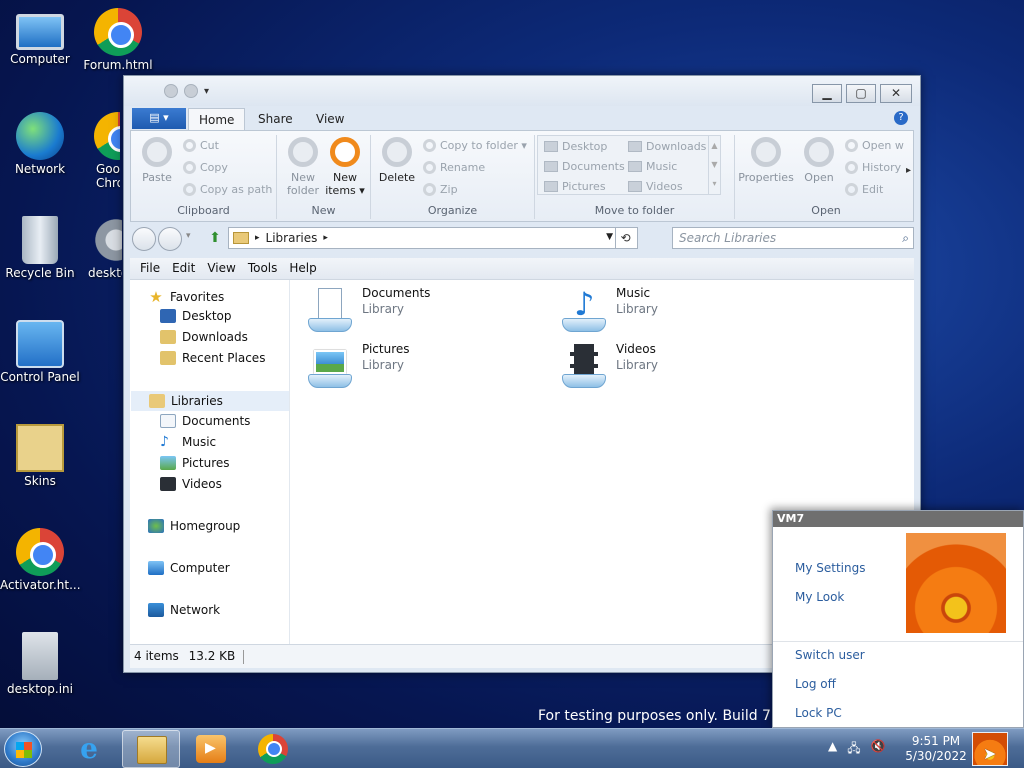  I want to click on breadcrumb: Libraries, so click(292, 238).